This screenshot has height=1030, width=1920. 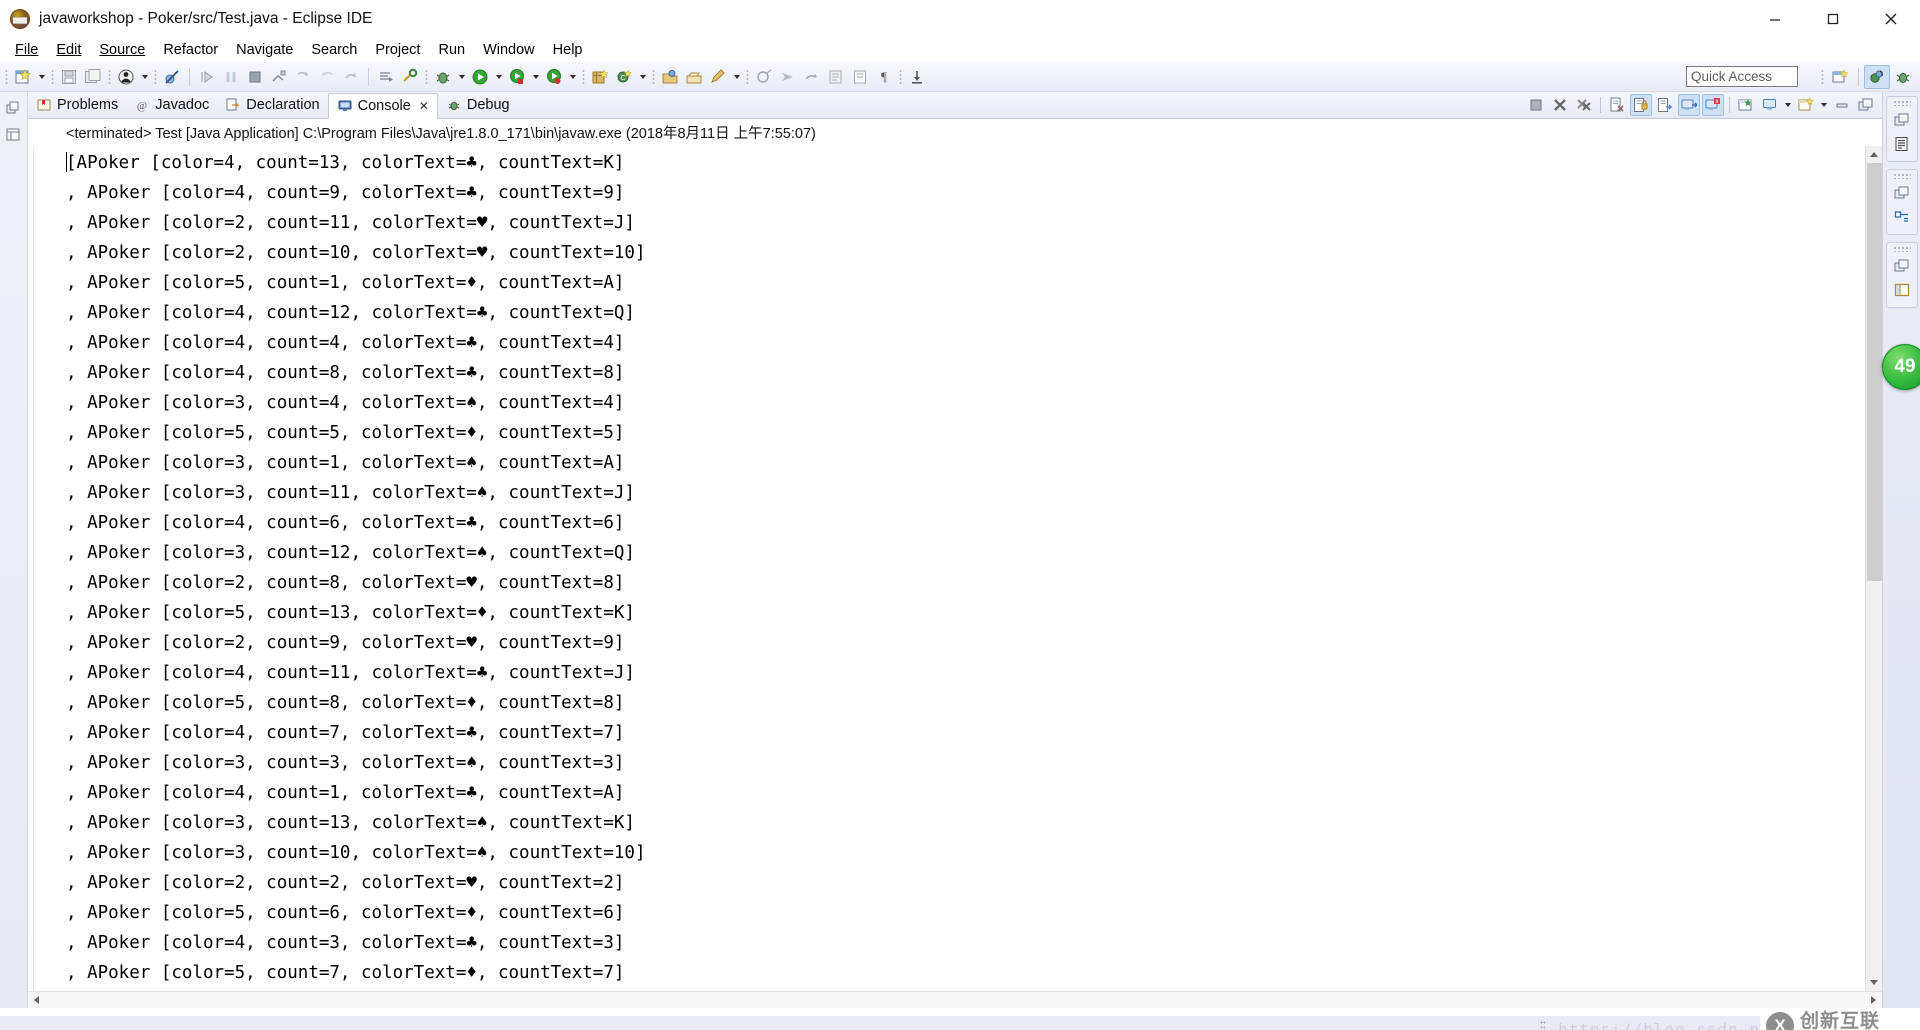 I want to click on terminate-console-icon, so click(x=1536, y=105).